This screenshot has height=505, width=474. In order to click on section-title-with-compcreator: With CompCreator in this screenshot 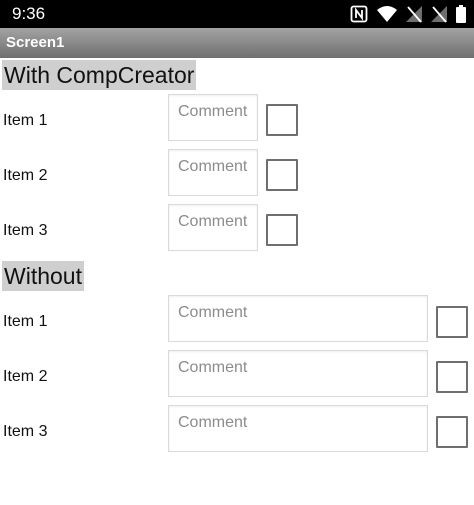, I will do `click(99, 75)`.